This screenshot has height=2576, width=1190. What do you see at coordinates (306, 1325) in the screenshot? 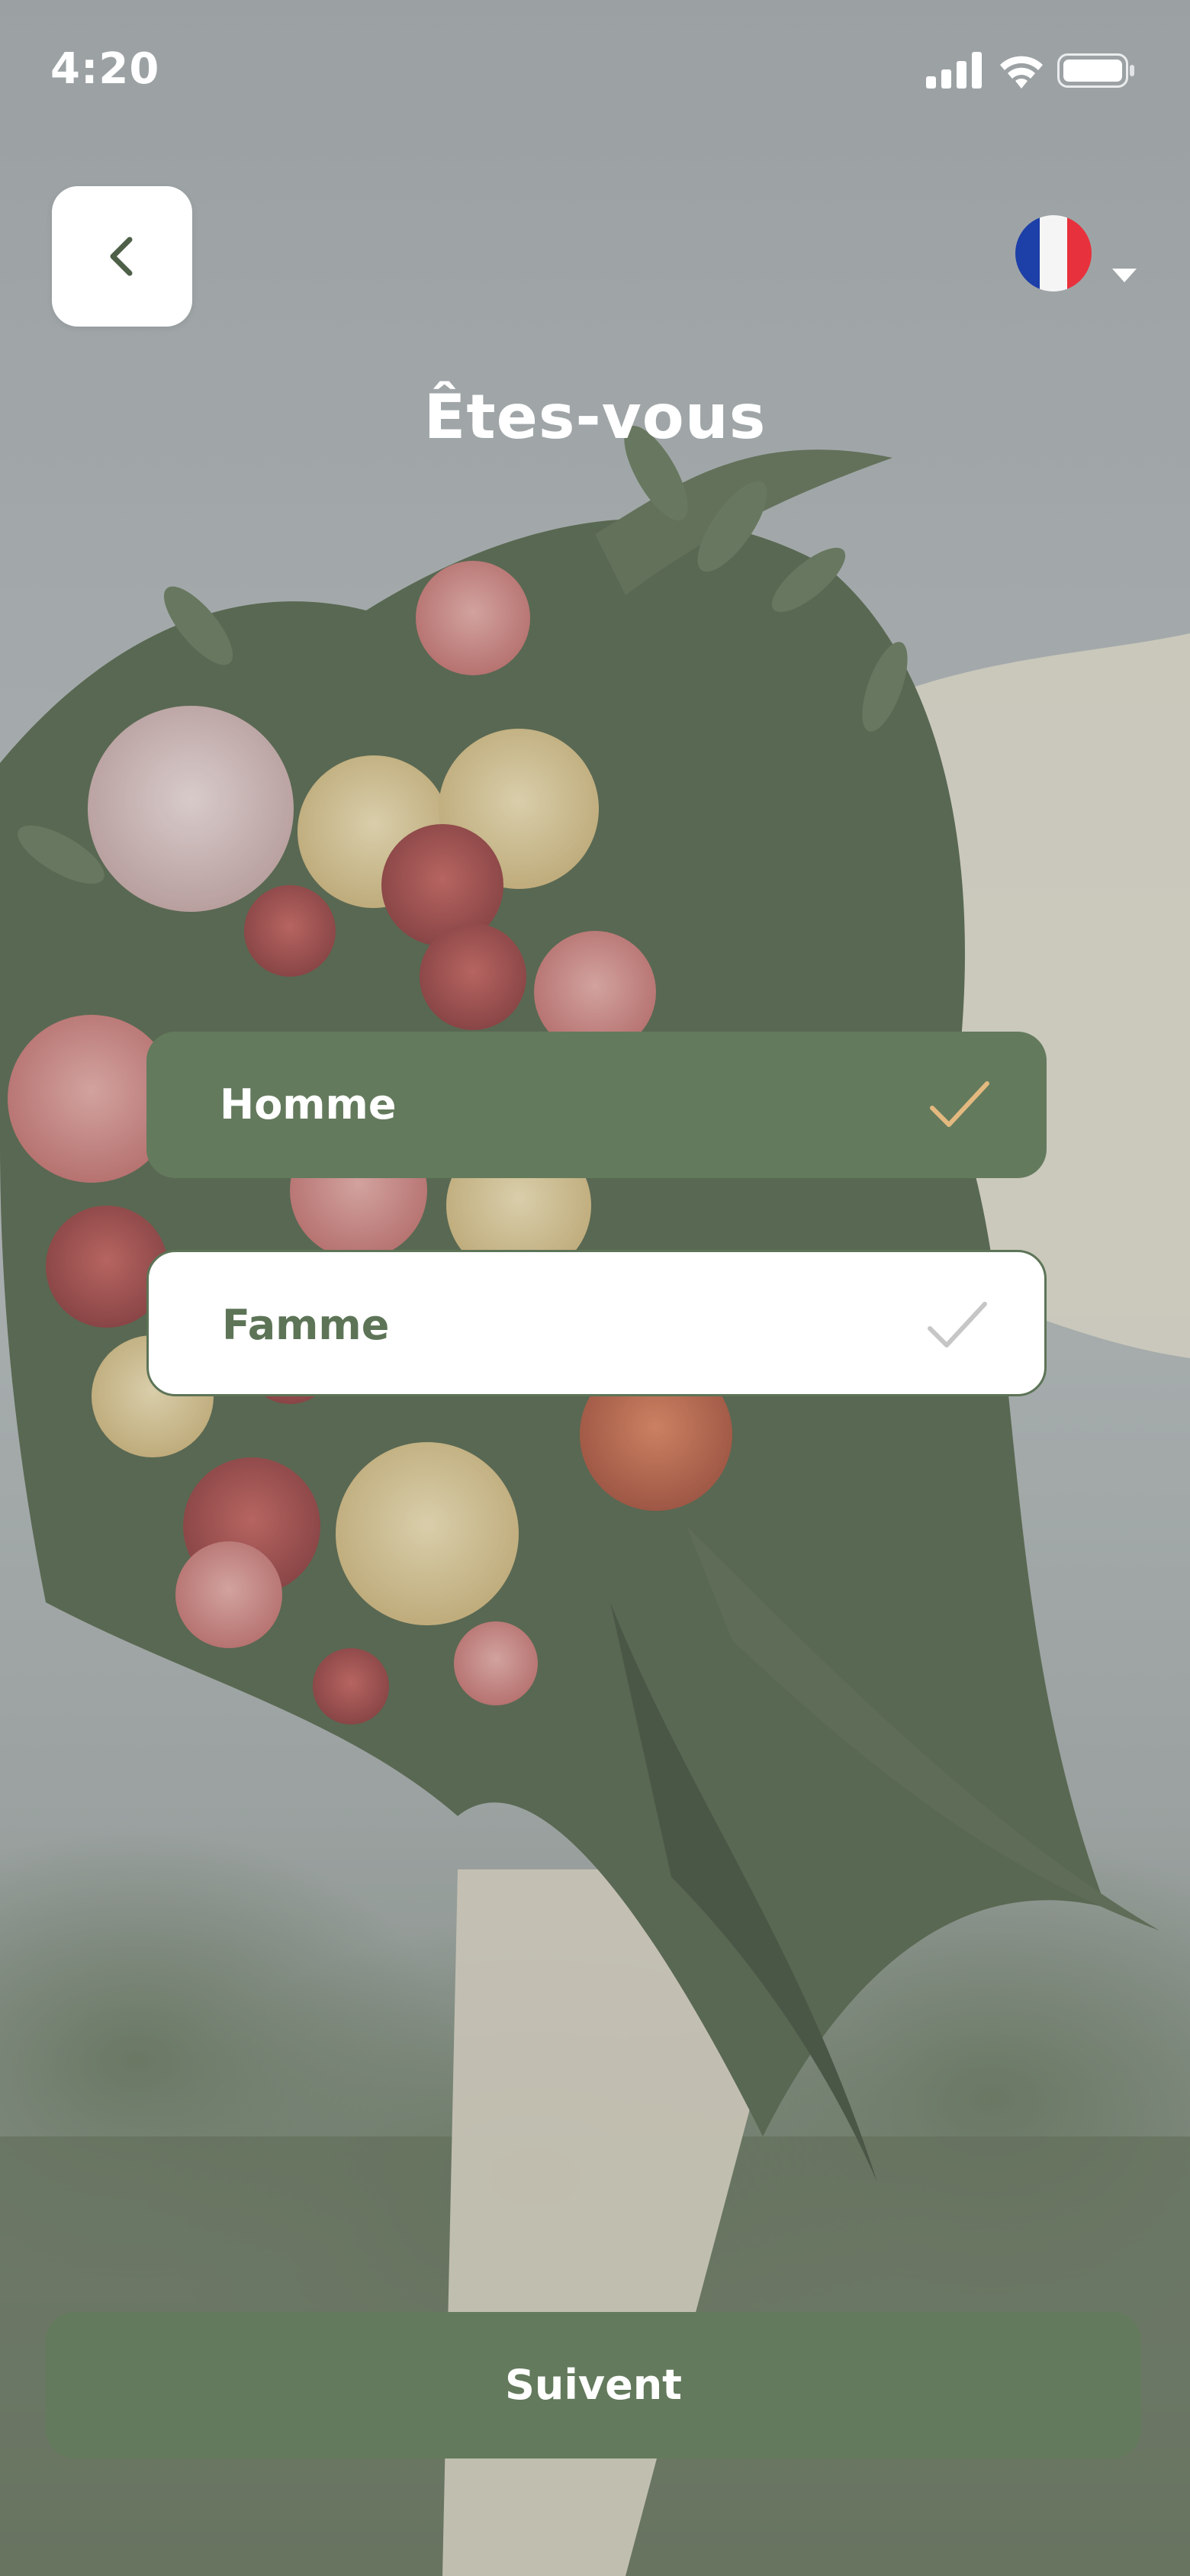
I see `option-label: Famme` at bounding box center [306, 1325].